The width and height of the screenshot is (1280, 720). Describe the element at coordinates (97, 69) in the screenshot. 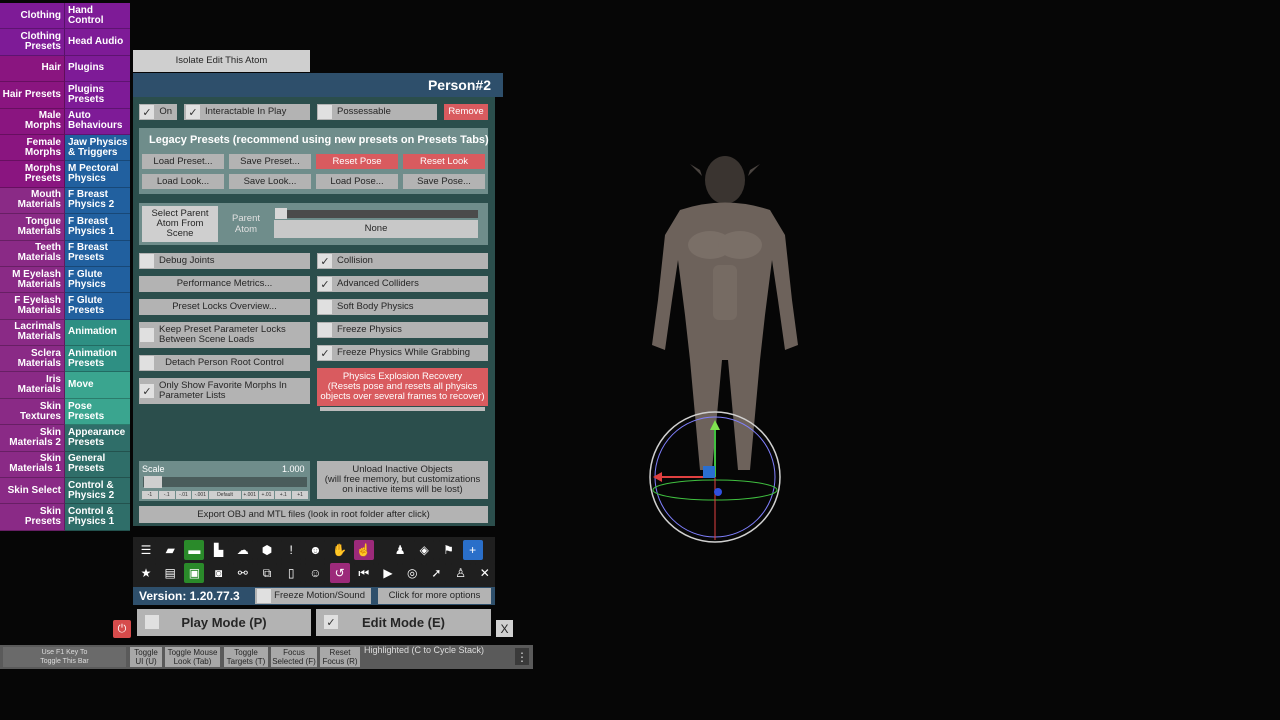

I see `tab-plugins: Plugins` at that location.